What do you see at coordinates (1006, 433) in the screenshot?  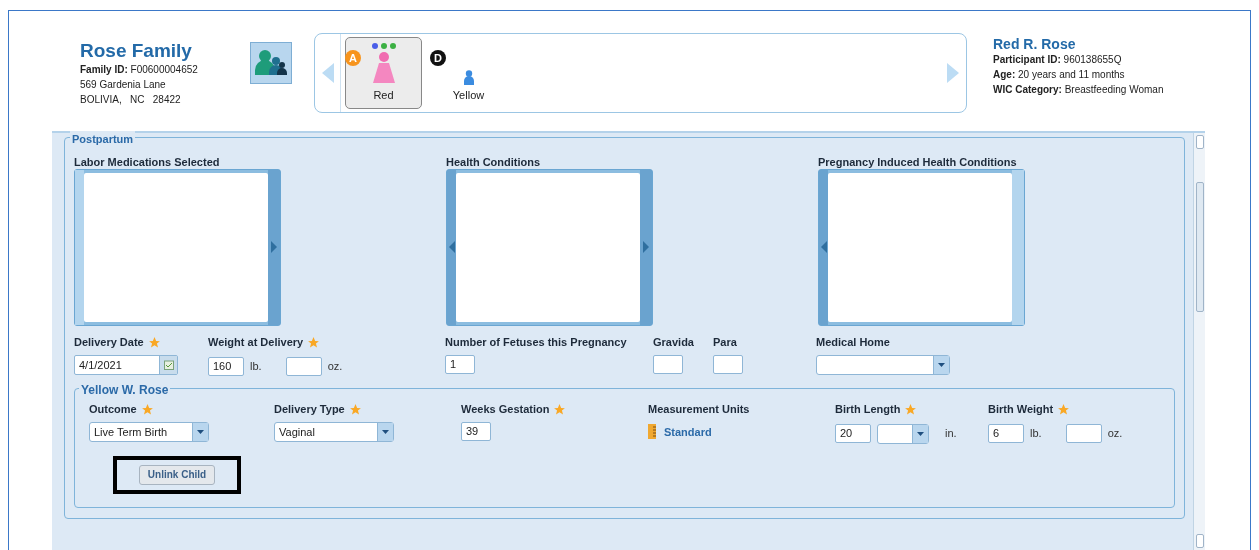 I see `input-field: 6` at bounding box center [1006, 433].